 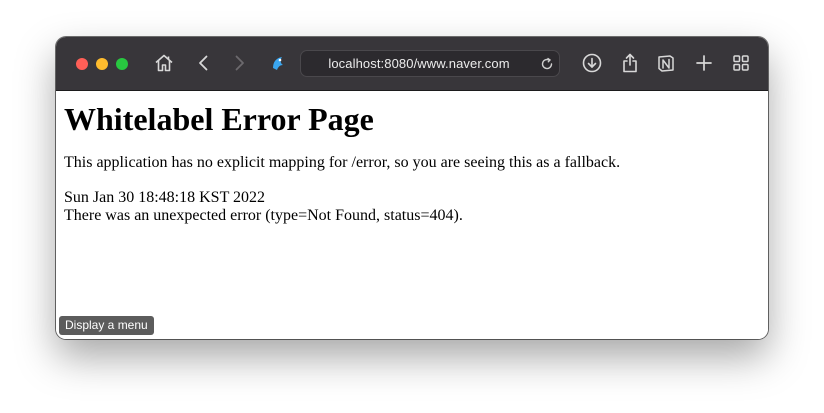 What do you see at coordinates (666, 63) in the screenshot?
I see `notion-icon` at bounding box center [666, 63].